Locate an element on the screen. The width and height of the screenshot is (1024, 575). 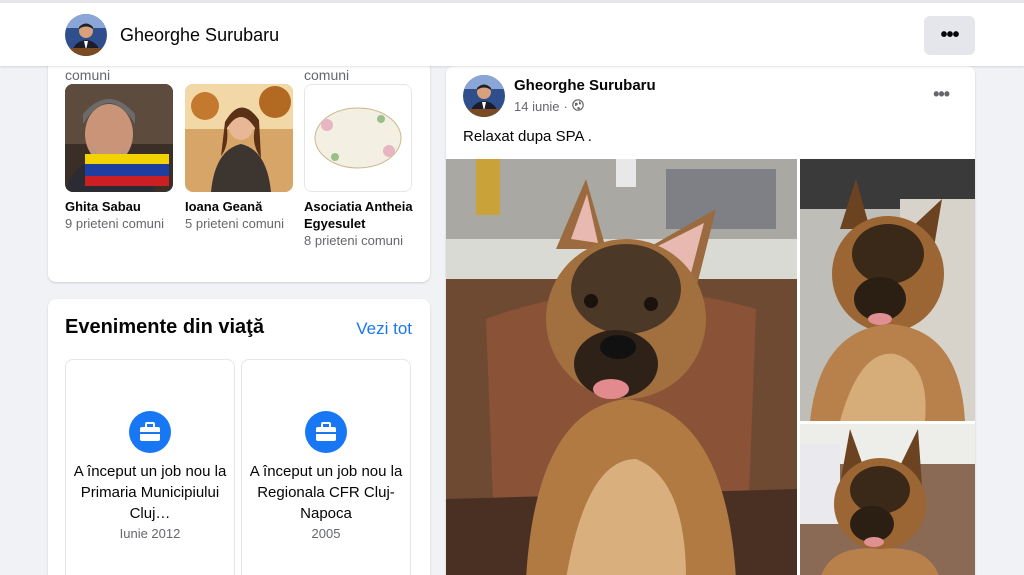
post-options-button: ••• is located at coordinates (941, 94).